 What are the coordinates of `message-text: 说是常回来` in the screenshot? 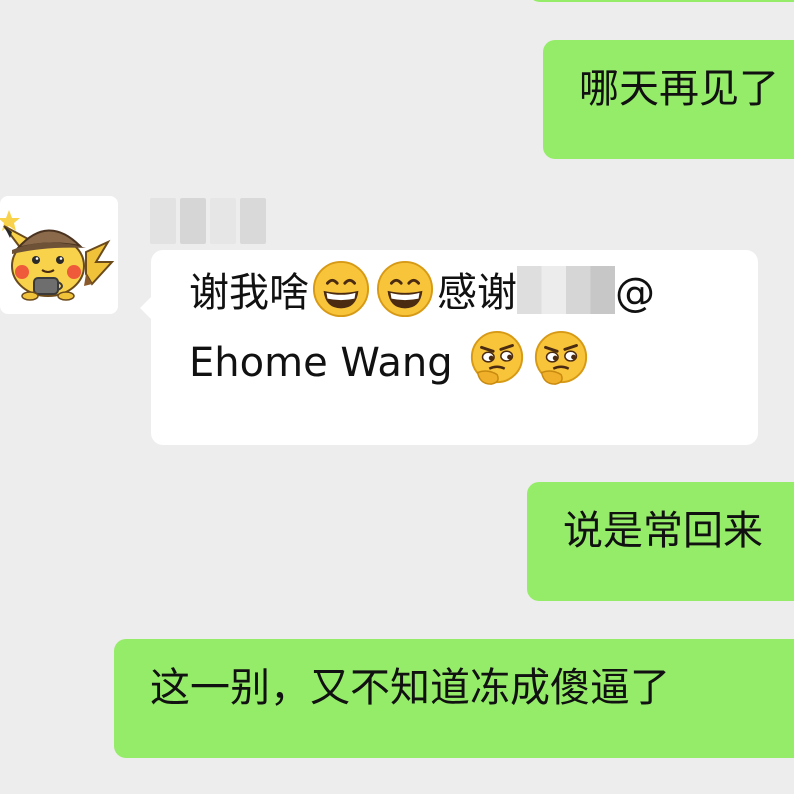 It's located at (663, 531).